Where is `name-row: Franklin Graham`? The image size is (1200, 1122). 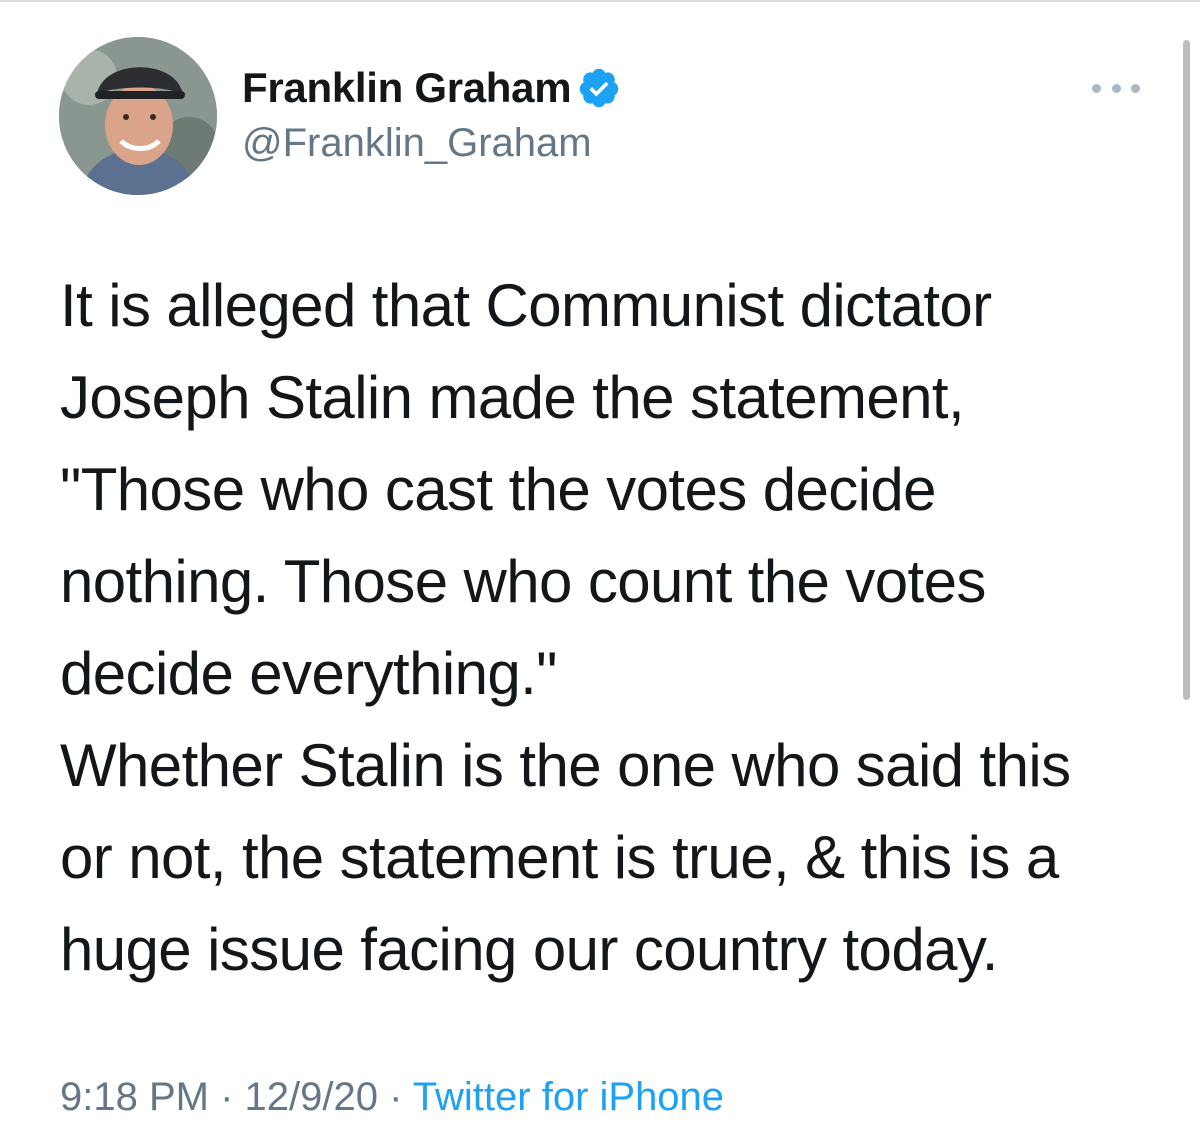
name-row: Franklin Graham is located at coordinates (431, 88).